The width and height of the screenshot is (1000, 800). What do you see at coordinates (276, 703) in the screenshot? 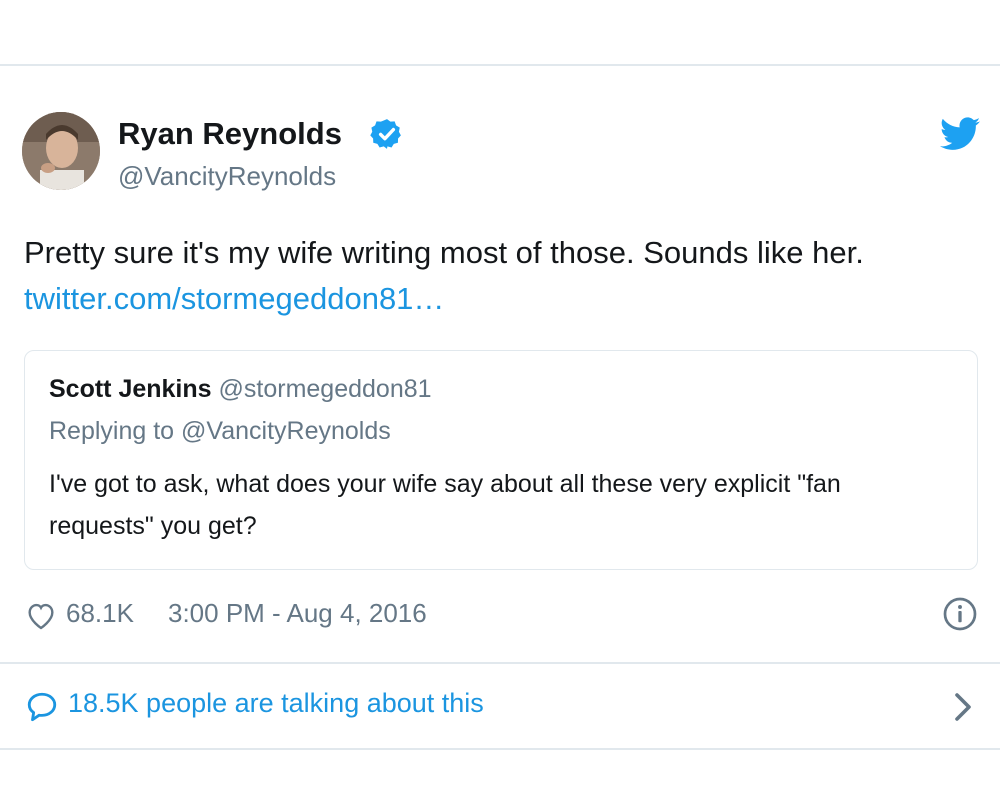
I see `conversation-link: 18.5K people are talking about this` at bounding box center [276, 703].